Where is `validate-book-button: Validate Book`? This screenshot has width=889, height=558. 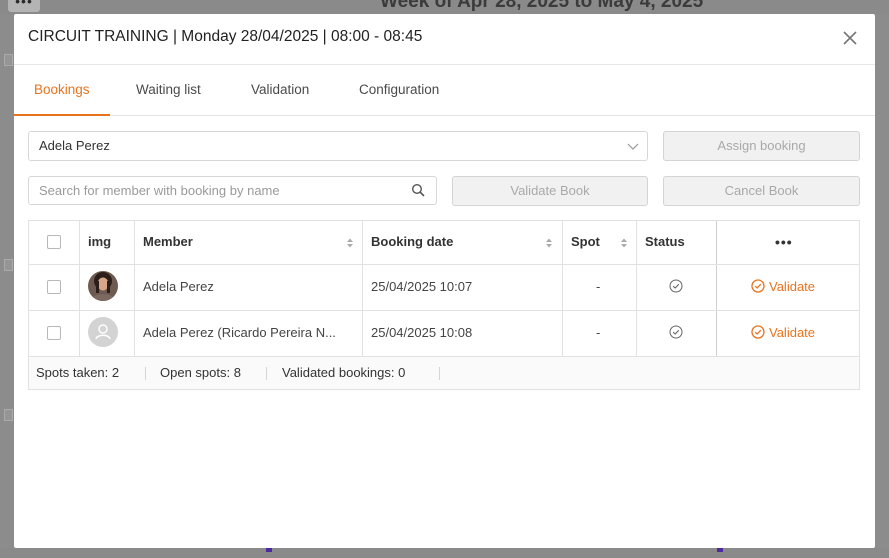 validate-book-button: Validate Book is located at coordinates (550, 191).